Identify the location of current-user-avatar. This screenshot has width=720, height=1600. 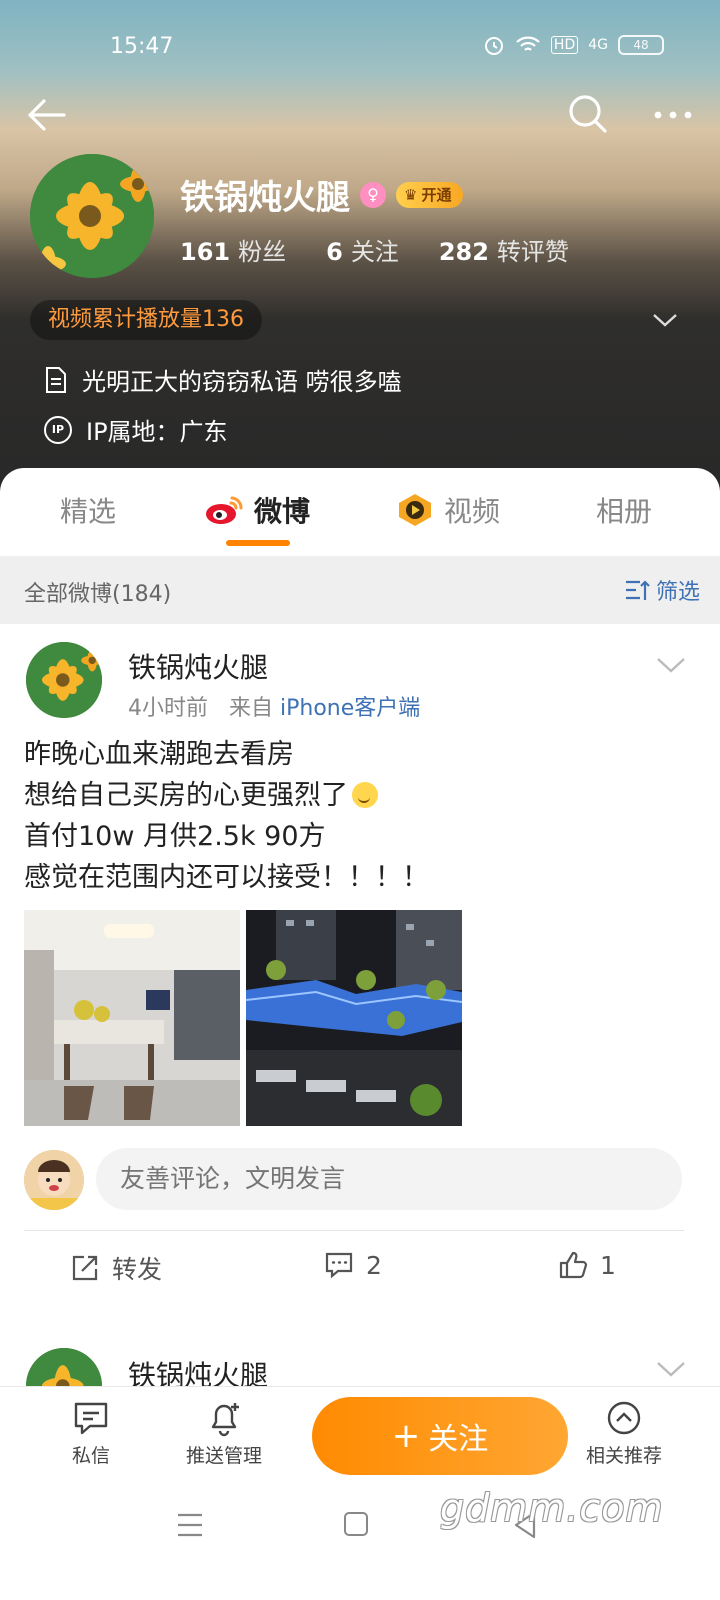
(54, 1180).